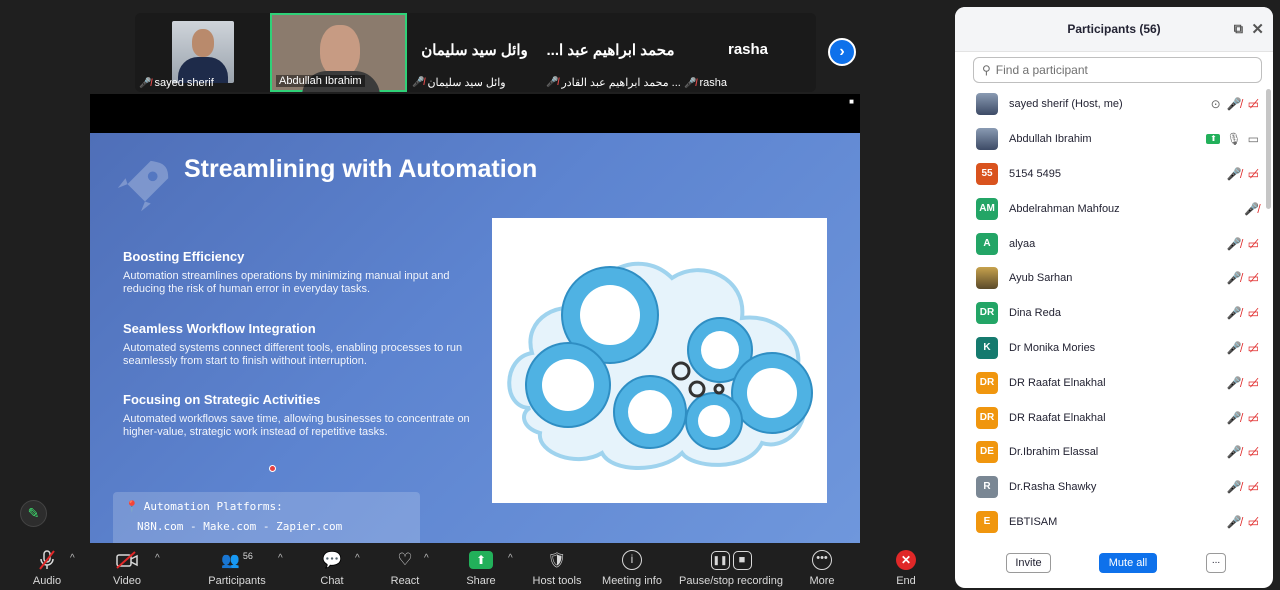 This screenshot has height=590, width=1280. Describe the element at coordinates (1114, 278) in the screenshot. I see `participant-row: Ayub Sarhan 🎤̸ ▭̸` at that location.